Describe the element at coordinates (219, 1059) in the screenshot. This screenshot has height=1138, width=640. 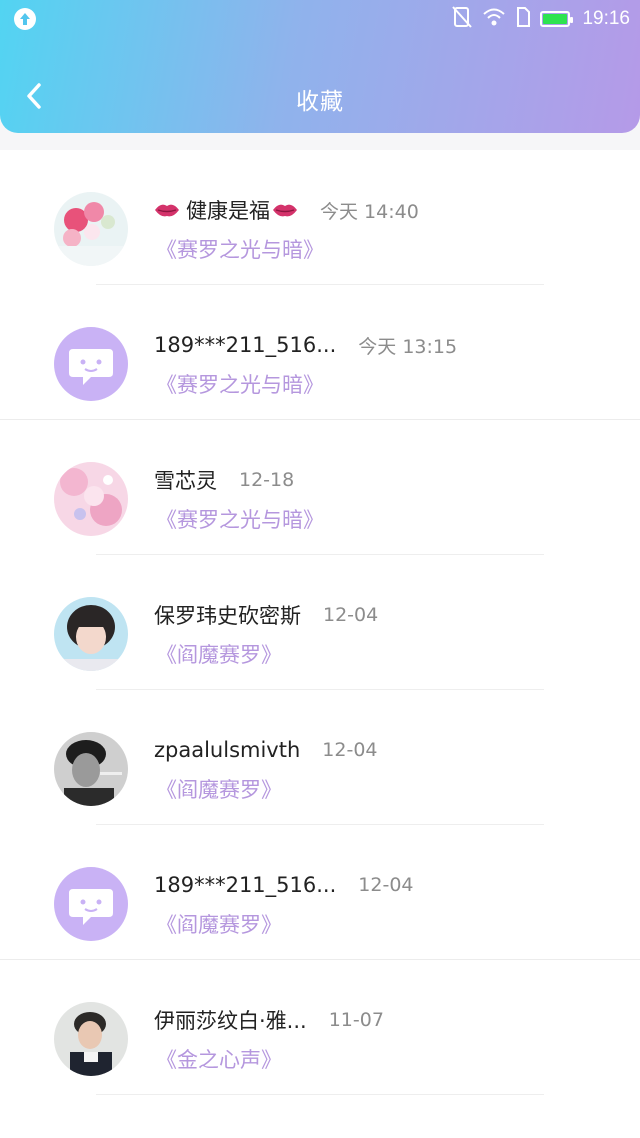
I see `work-title: 《金之心声》` at that location.